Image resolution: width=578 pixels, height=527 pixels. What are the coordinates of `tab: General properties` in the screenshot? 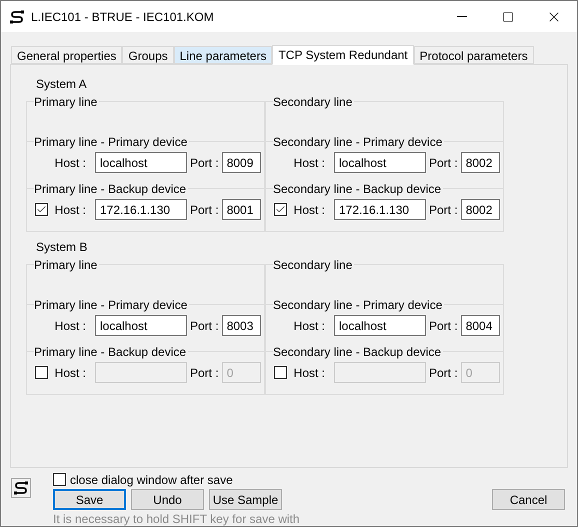 It's located at (66, 55).